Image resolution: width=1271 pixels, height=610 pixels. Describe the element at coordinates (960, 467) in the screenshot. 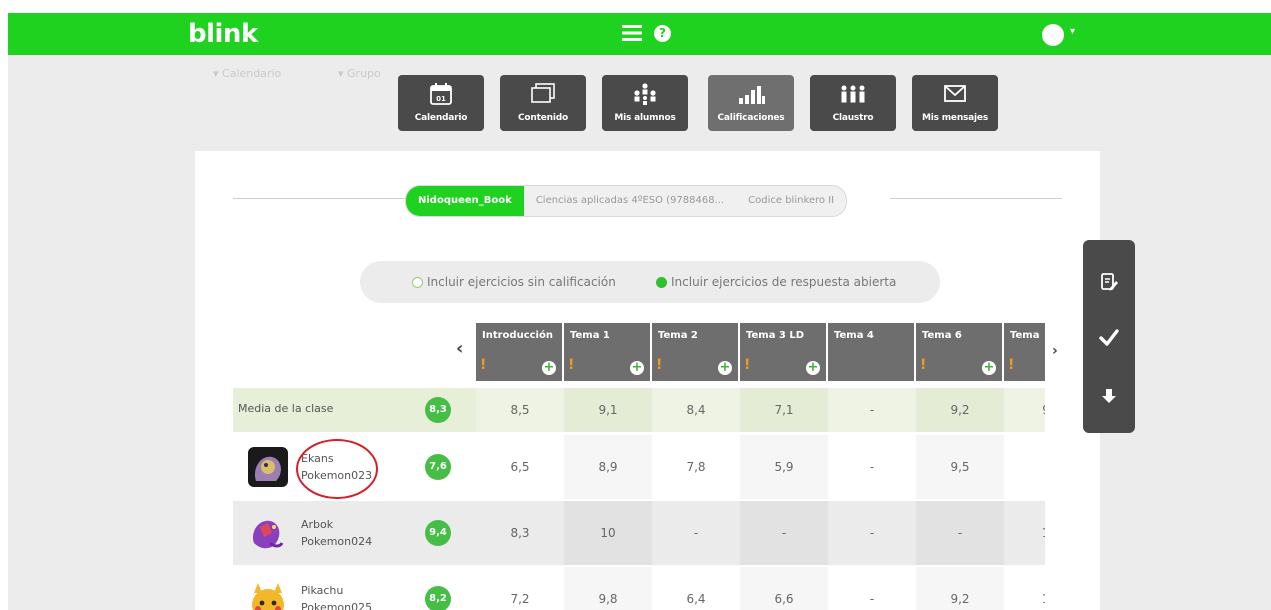

I see `grade-cell: 9,5` at that location.